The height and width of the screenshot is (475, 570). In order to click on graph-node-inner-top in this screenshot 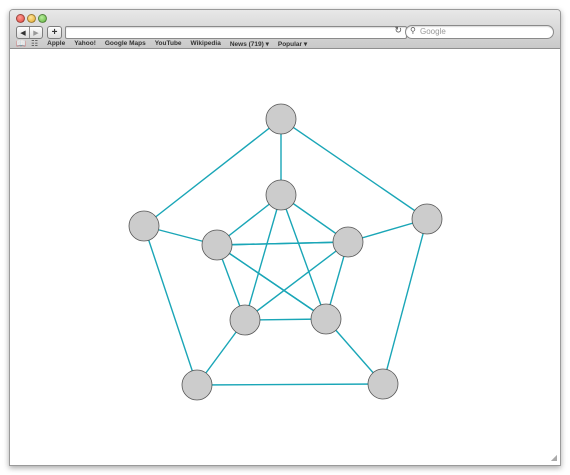, I will do `click(281, 195)`.